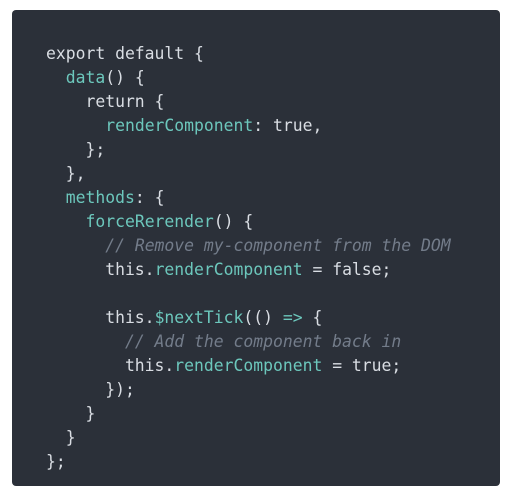 This screenshot has height=496, width=512. What do you see at coordinates (263, 317) in the screenshot?
I see `code-token: (()` at bounding box center [263, 317].